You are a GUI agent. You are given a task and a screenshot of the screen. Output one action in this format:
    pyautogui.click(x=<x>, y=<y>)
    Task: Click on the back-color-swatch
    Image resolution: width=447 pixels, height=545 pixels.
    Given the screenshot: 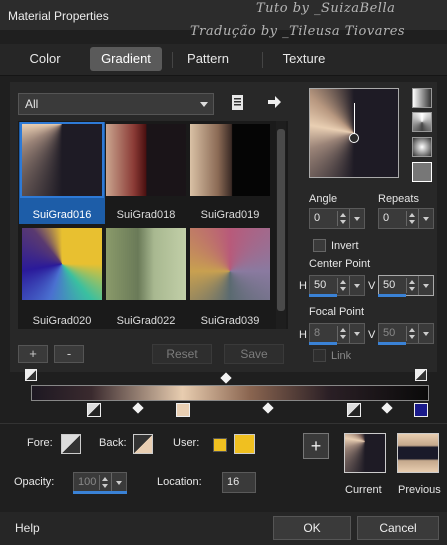 What is the action you would take?
    pyautogui.click(x=143, y=444)
    